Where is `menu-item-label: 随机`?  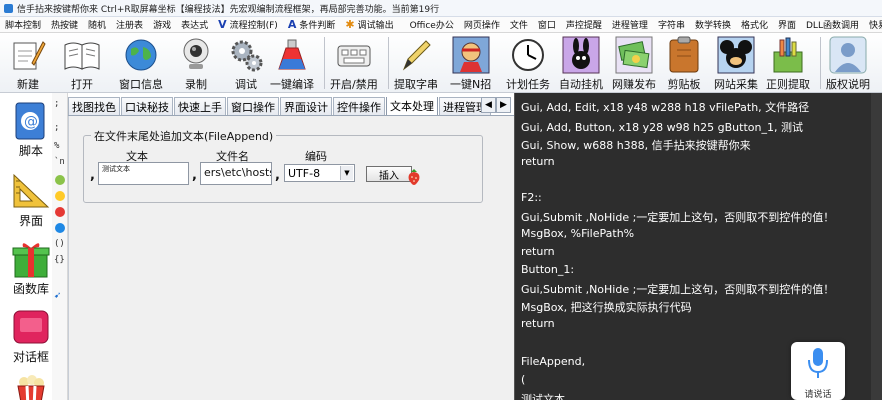
menu-item-label: 随机 is located at coordinates (97, 26).